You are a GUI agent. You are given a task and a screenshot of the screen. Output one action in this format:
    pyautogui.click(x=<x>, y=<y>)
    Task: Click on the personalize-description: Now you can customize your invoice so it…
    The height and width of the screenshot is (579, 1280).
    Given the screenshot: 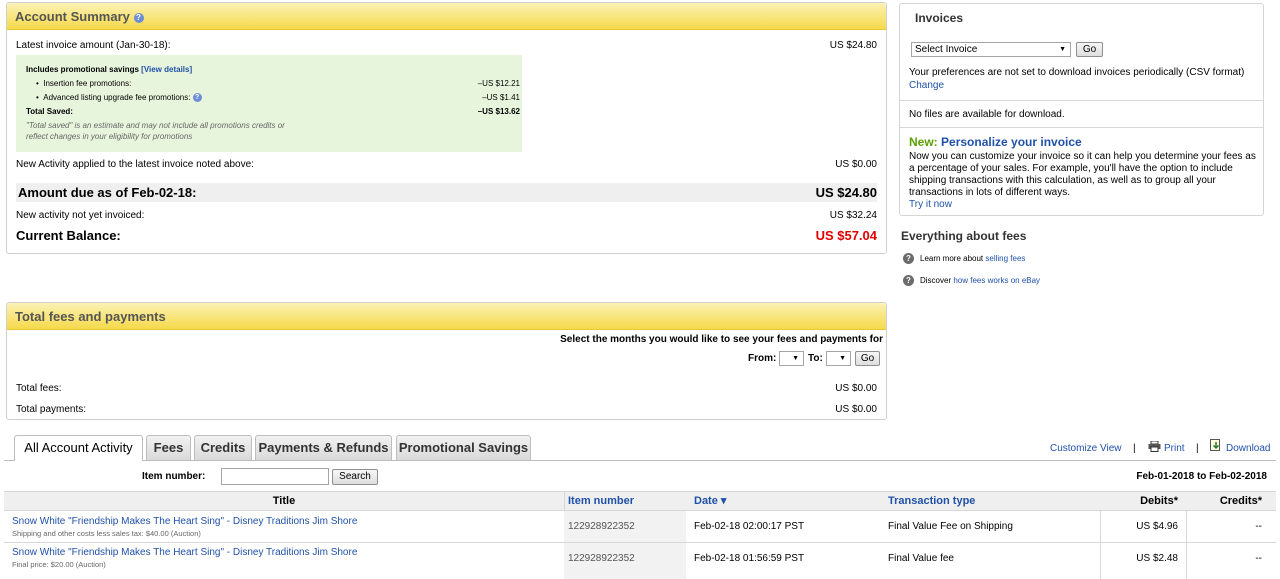 What is the action you would take?
    pyautogui.click(x=1082, y=174)
    